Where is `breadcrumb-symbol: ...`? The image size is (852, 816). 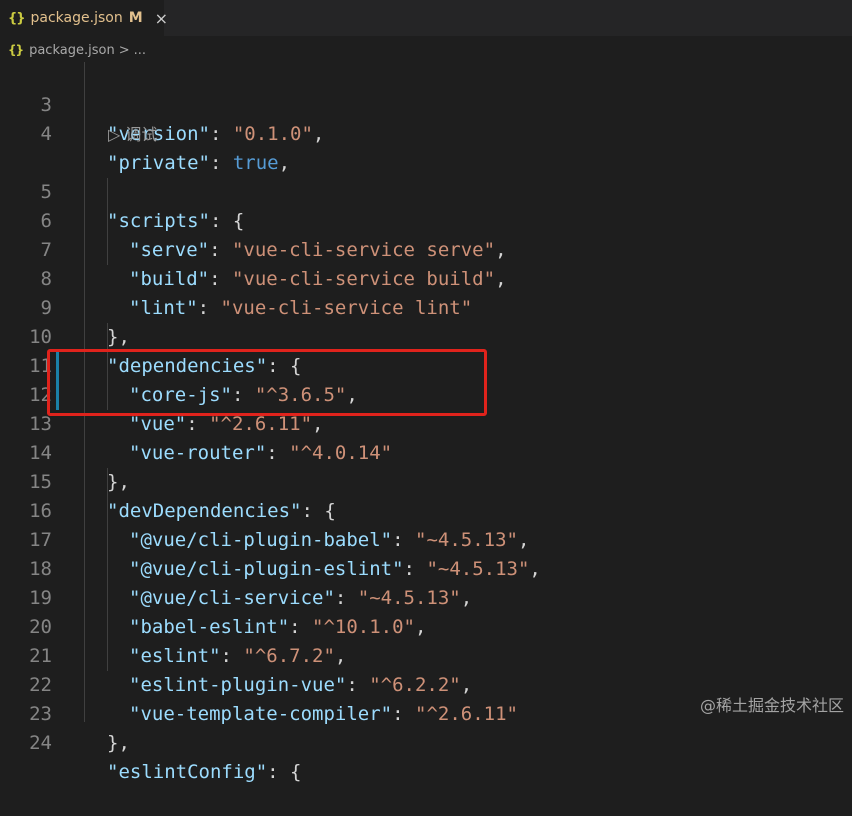
breadcrumb-symbol: ... is located at coordinates (140, 50).